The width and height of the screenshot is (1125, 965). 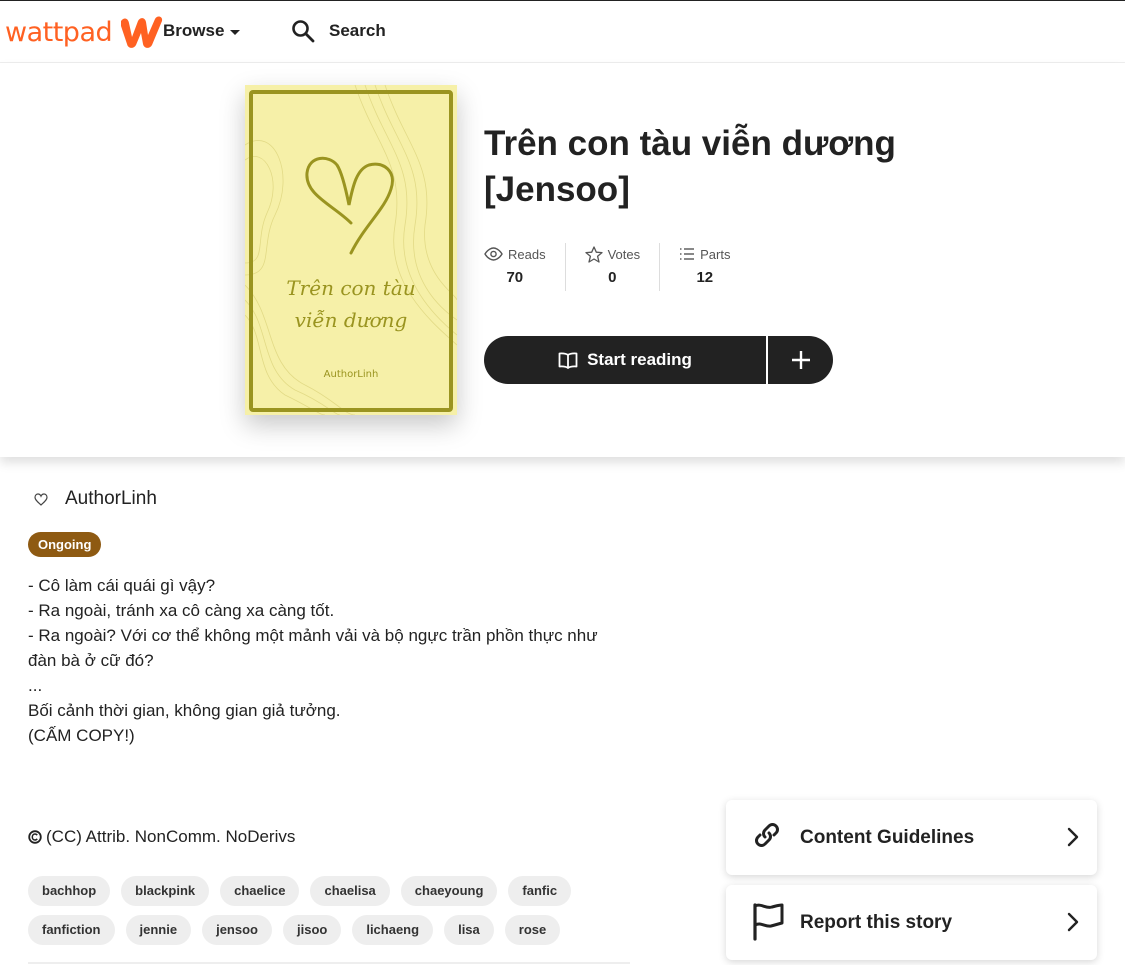 What do you see at coordinates (165, 891) in the screenshot?
I see `tag-chip: blackpink` at bounding box center [165, 891].